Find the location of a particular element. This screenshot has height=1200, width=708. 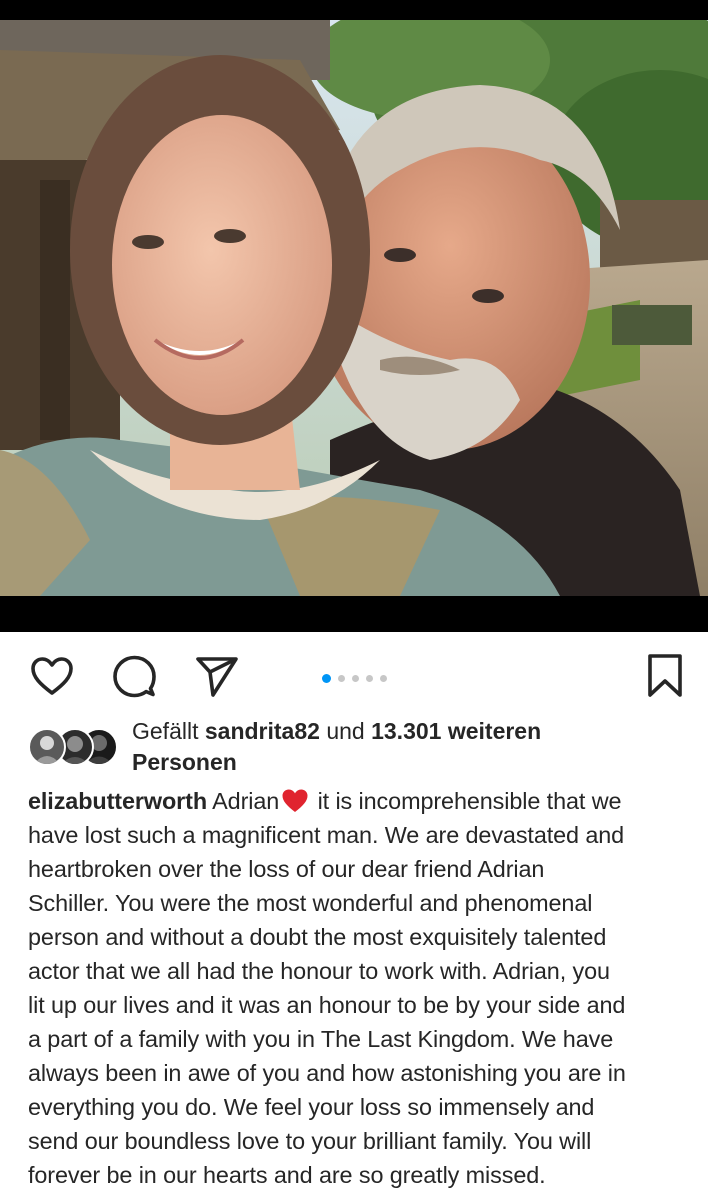

heart-outline-icon is located at coordinates (52, 676).